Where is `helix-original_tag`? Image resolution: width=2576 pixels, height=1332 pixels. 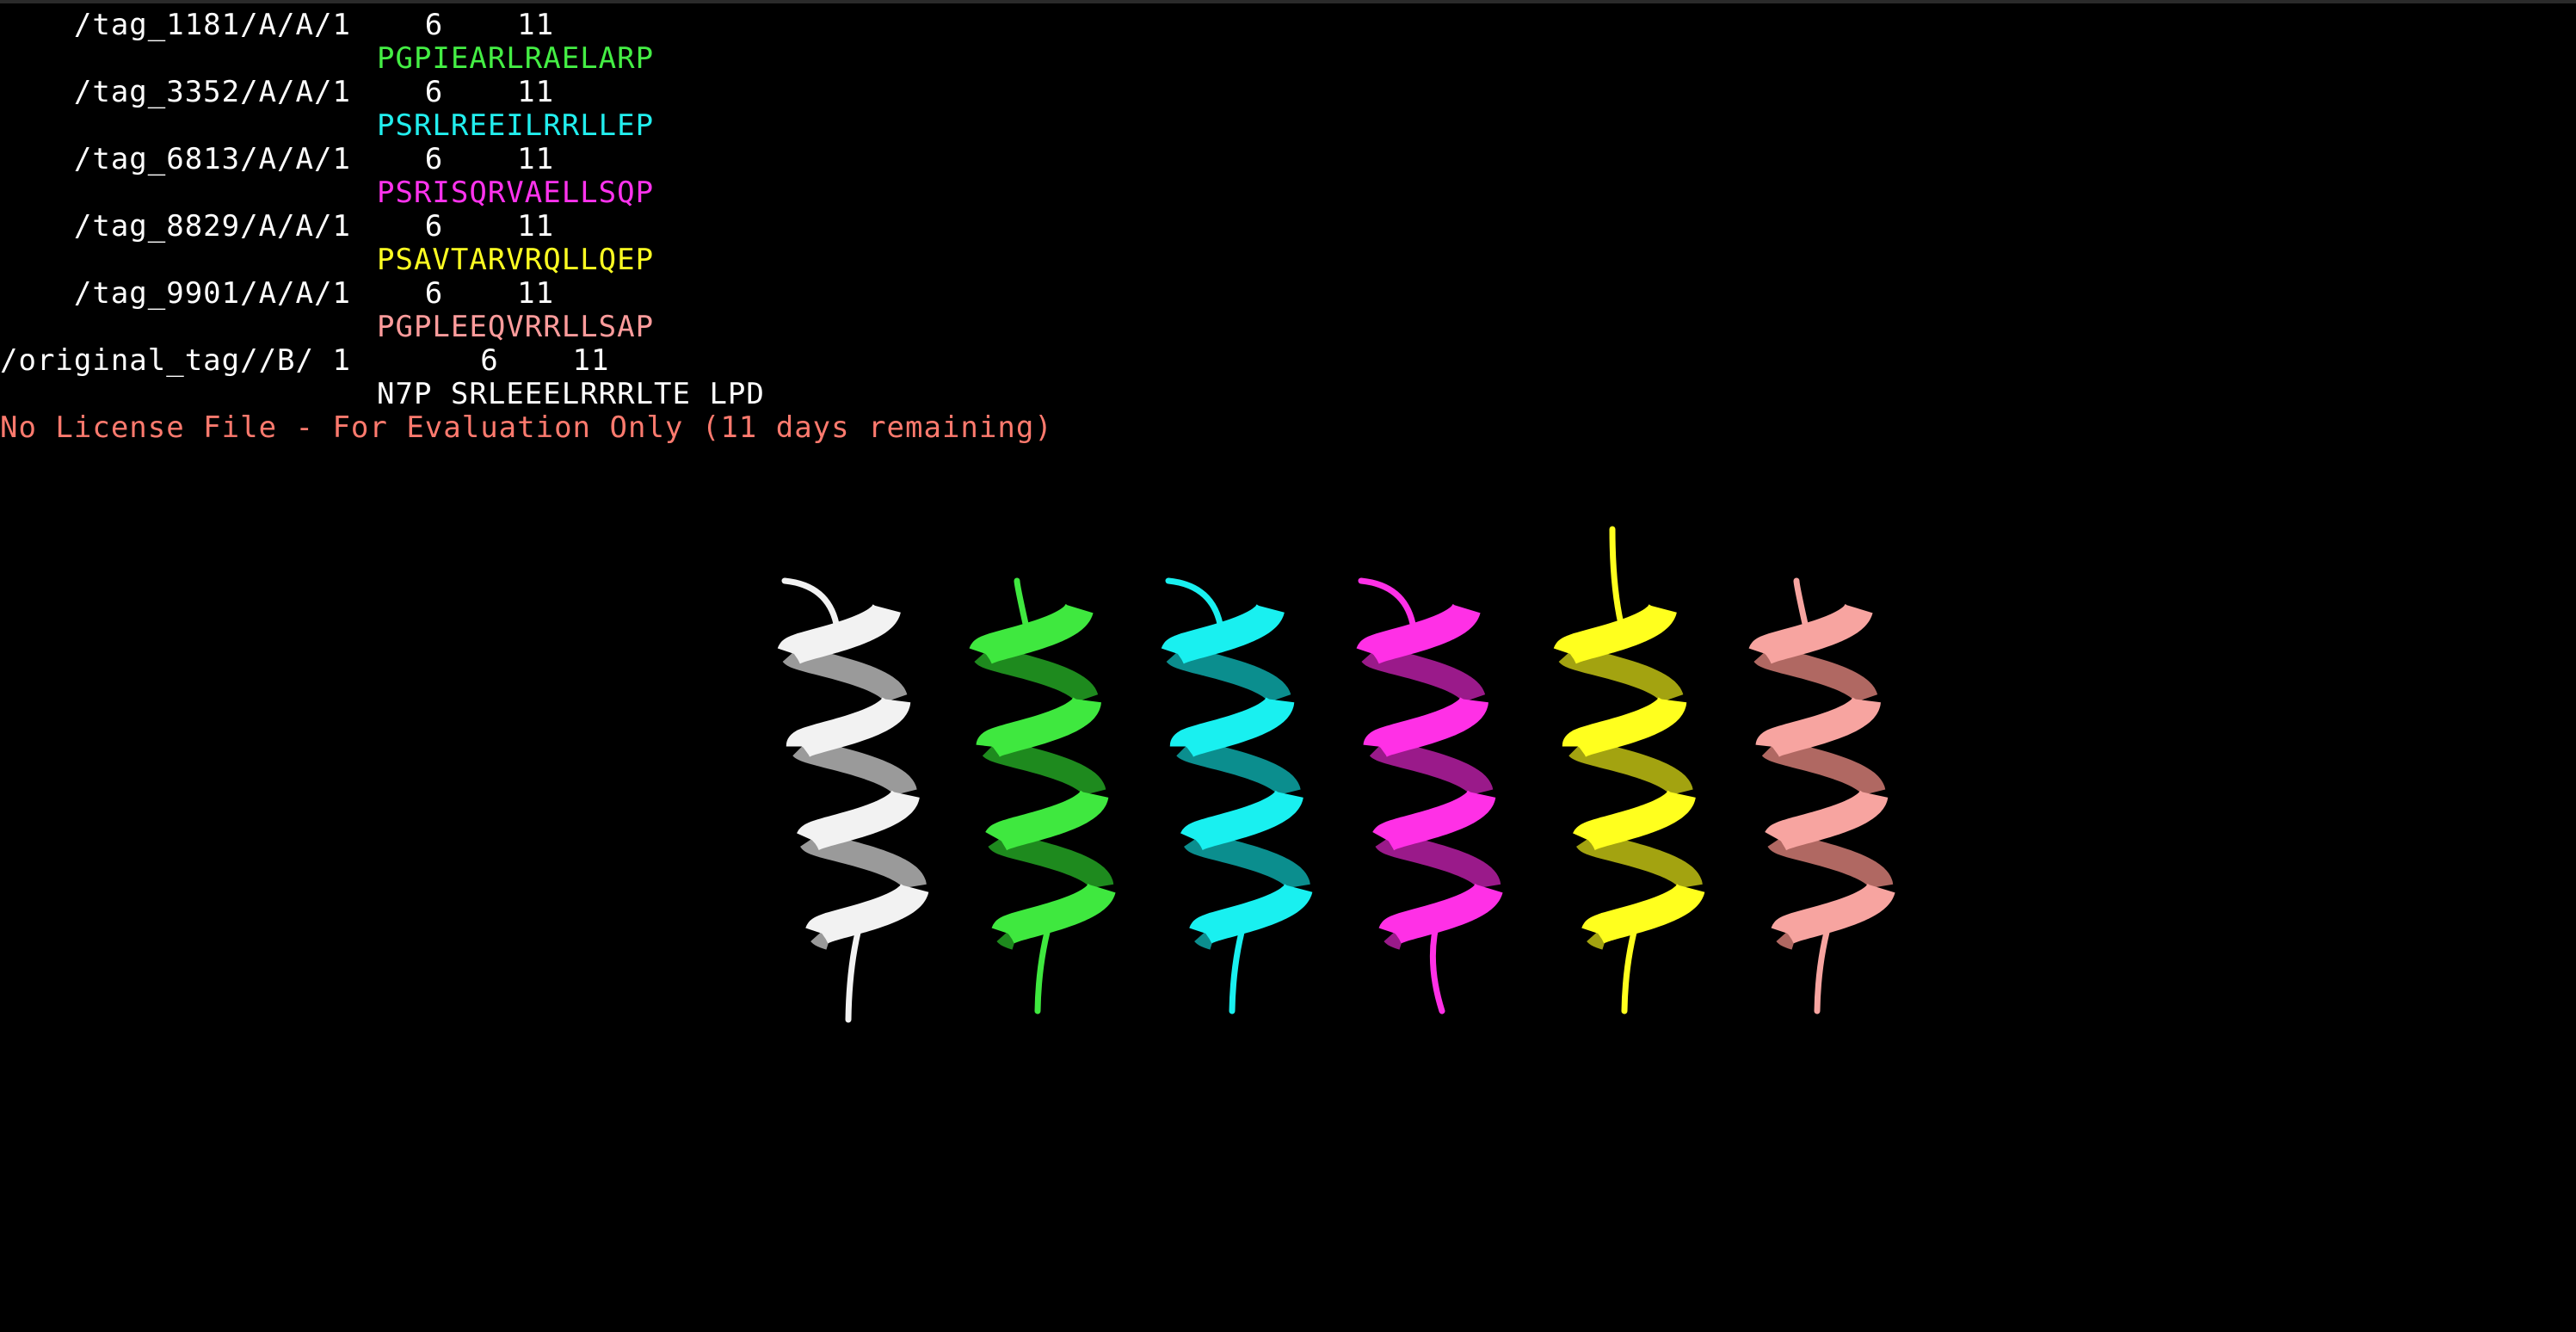 helix-original_tag is located at coordinates (853, 800).